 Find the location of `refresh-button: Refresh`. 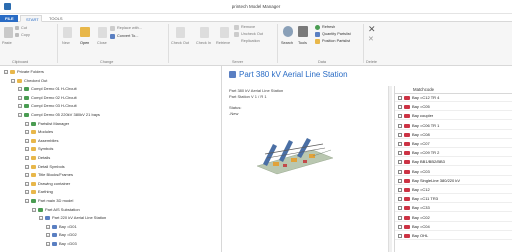

refresh-button: Refresh is located at coordinates (328, 27).